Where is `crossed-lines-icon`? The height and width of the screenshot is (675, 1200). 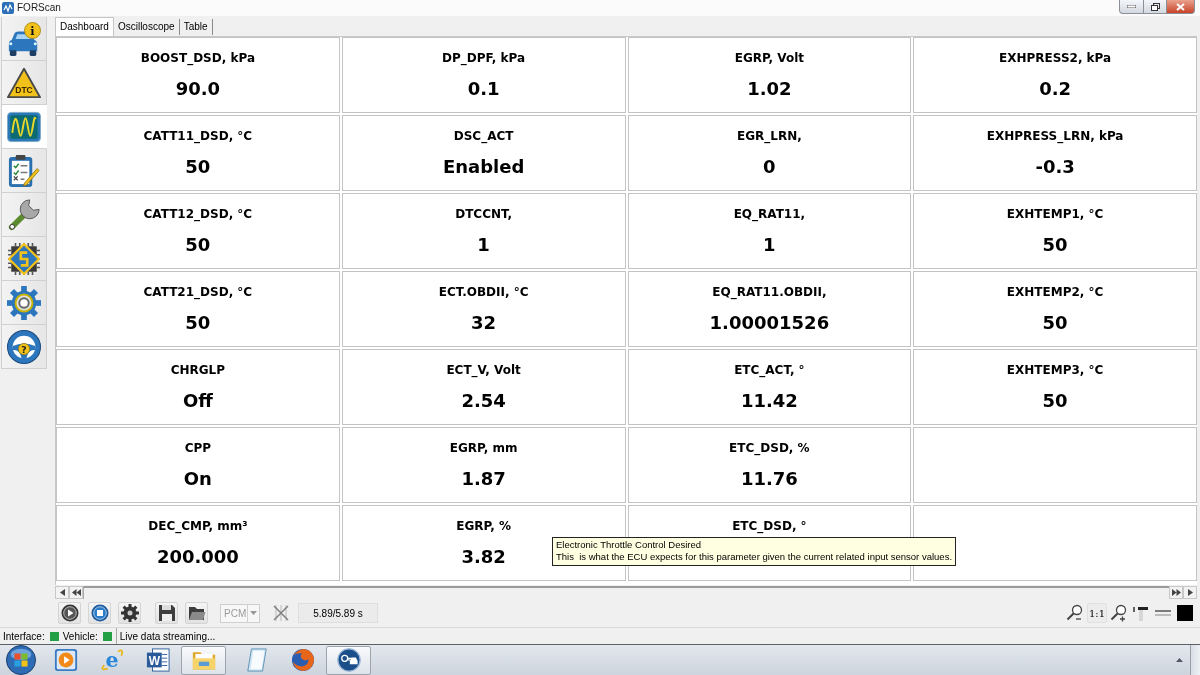 crossed-lines-icon is located at coordinates (280, 613).